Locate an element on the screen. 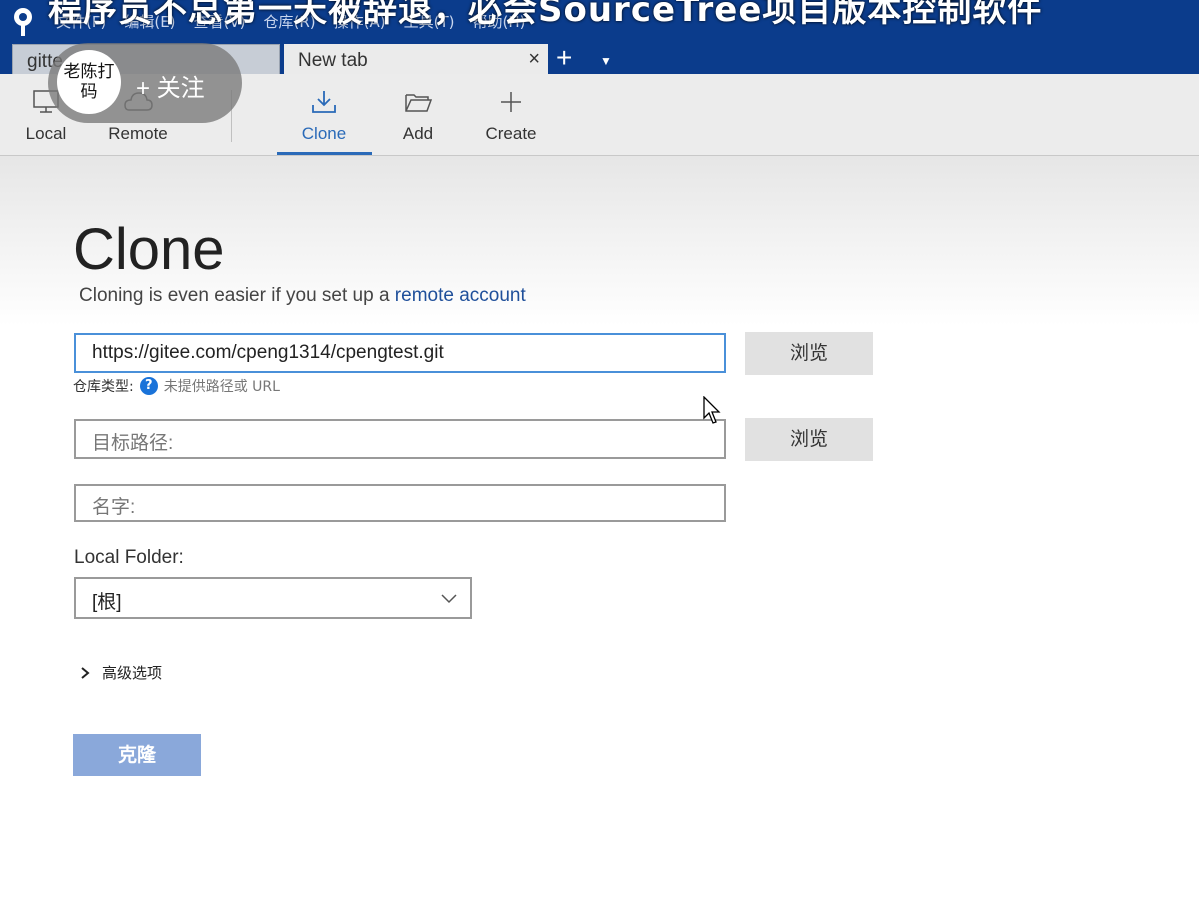 The width and height of the screenshot is (1199, 918). advanced-options-label: 高级选项 is located at coordinates (132, 673).